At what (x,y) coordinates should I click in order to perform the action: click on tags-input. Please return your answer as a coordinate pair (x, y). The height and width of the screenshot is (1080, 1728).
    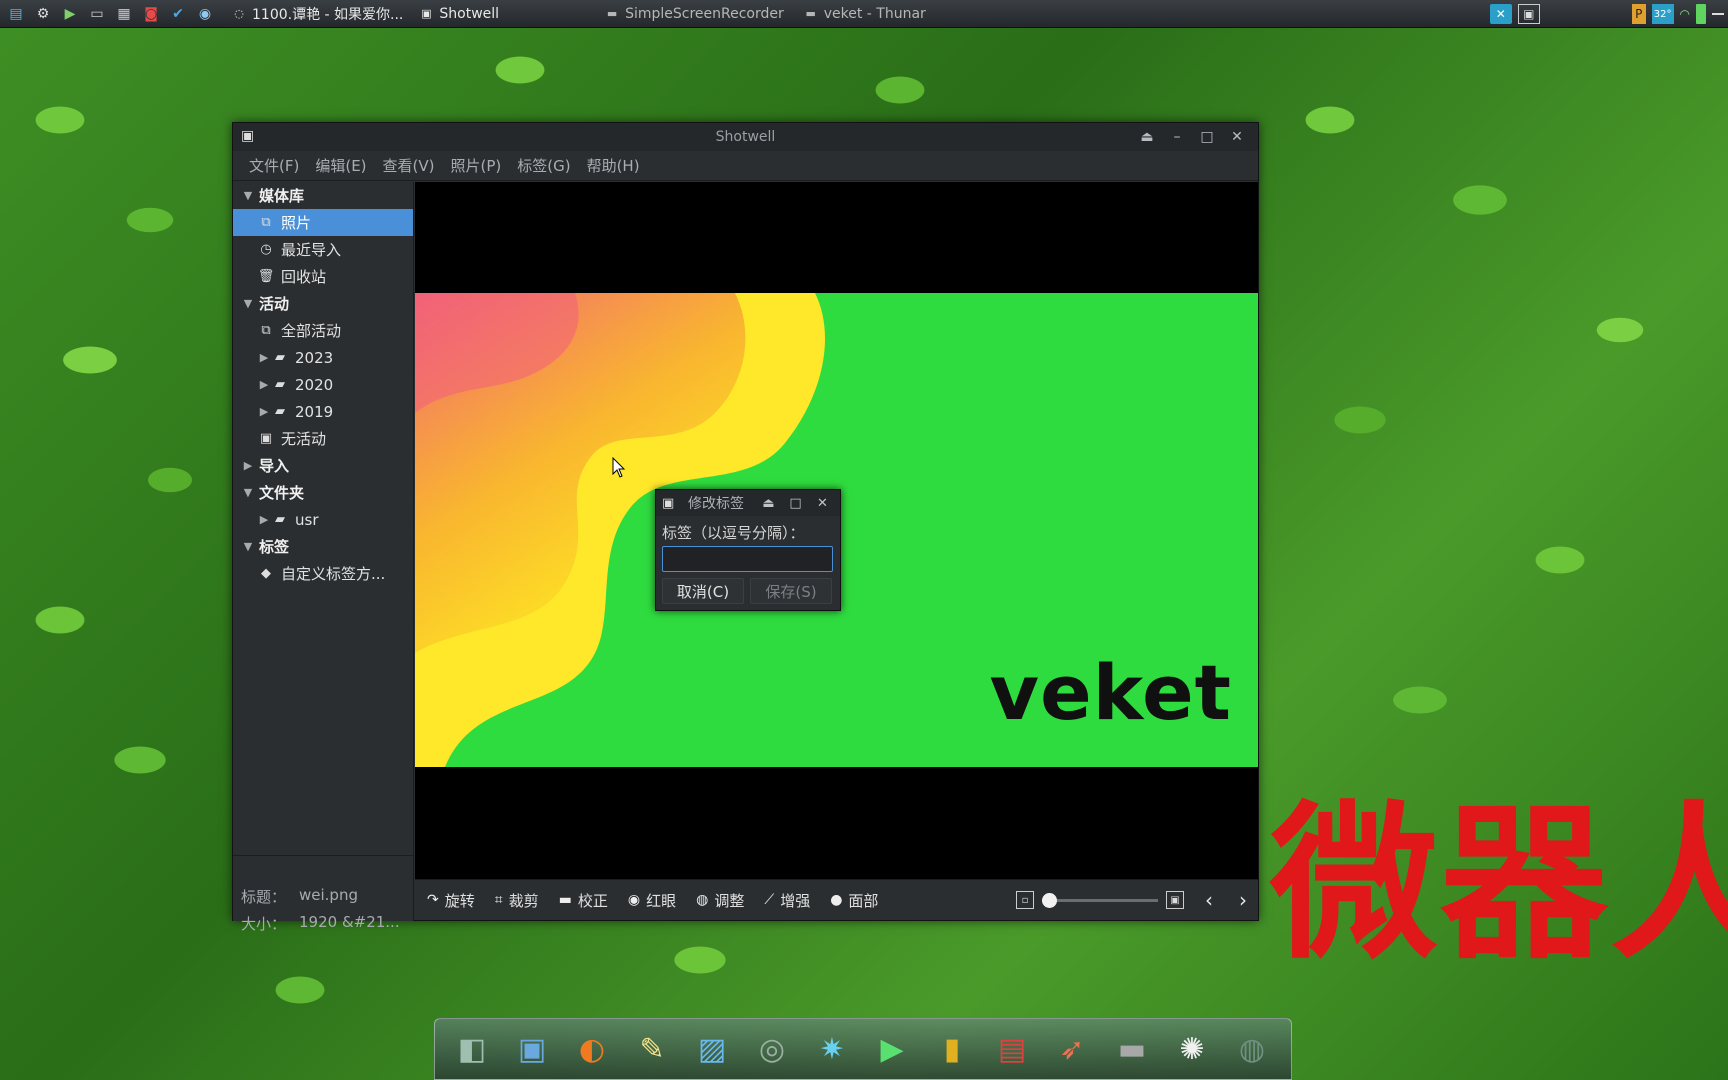
    Looking at the image, I should click on (747, 559).